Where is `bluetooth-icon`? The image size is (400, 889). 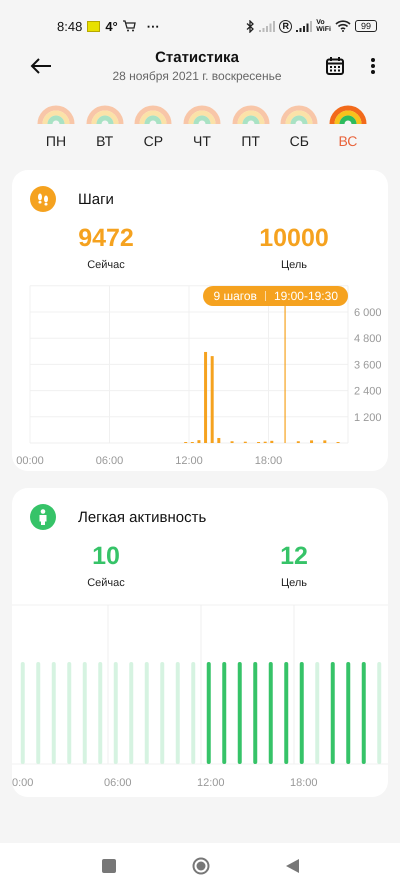 bluetooth-icon is located at coordinates (251, 26).